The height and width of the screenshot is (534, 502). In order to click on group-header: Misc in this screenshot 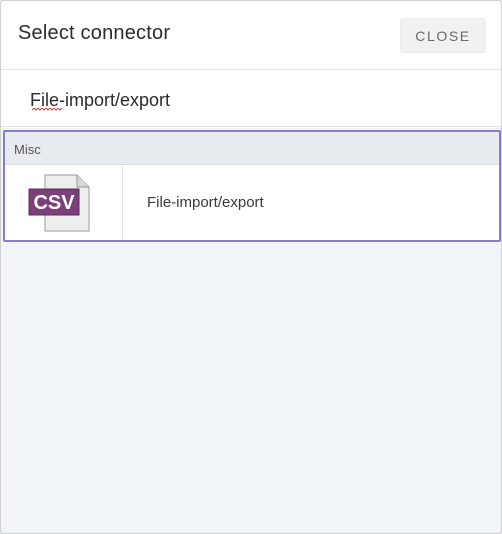, I will do `click(252, 148)`.